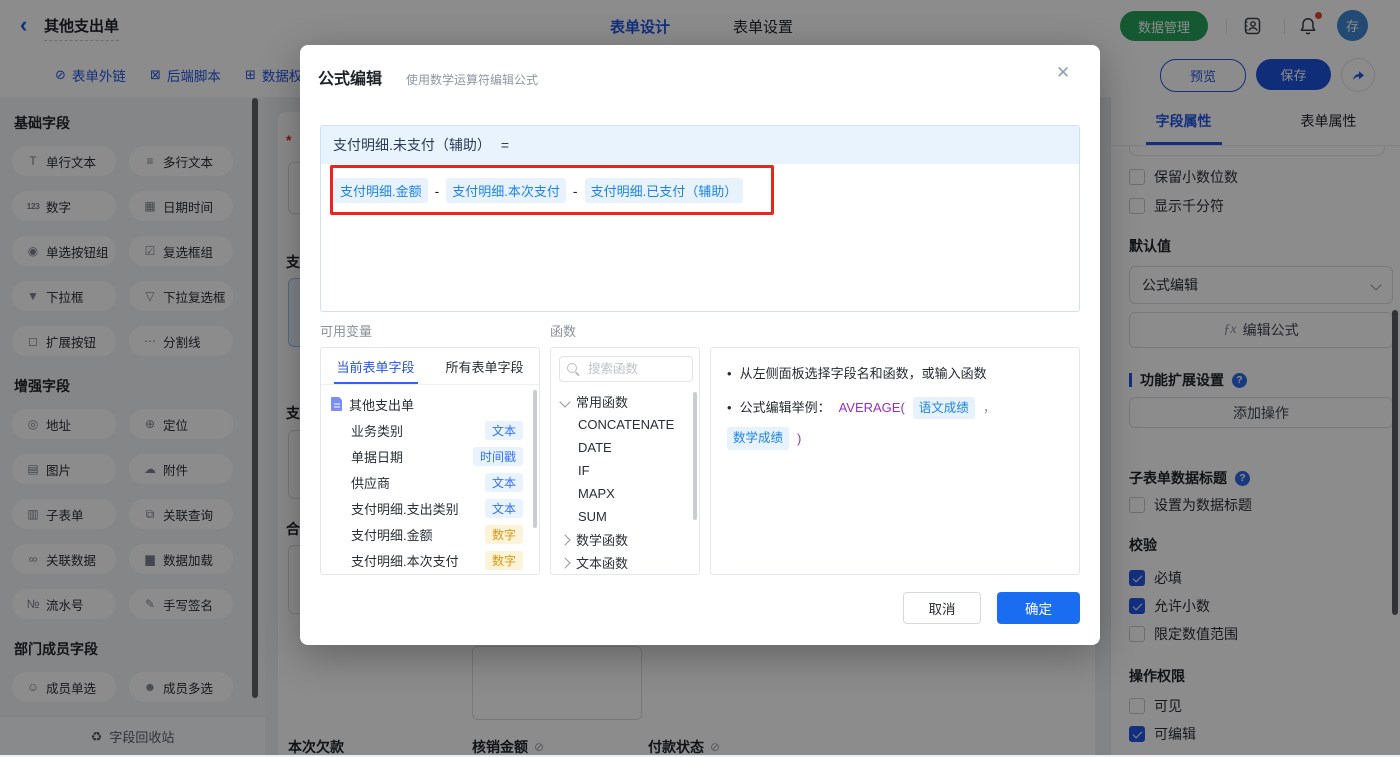 This screenshot has width=1400, height=757. What do you see at coordinates (346, 331) in the screenshot?
I see `variables-label: 可用变量` at bounding box center [346, 331].